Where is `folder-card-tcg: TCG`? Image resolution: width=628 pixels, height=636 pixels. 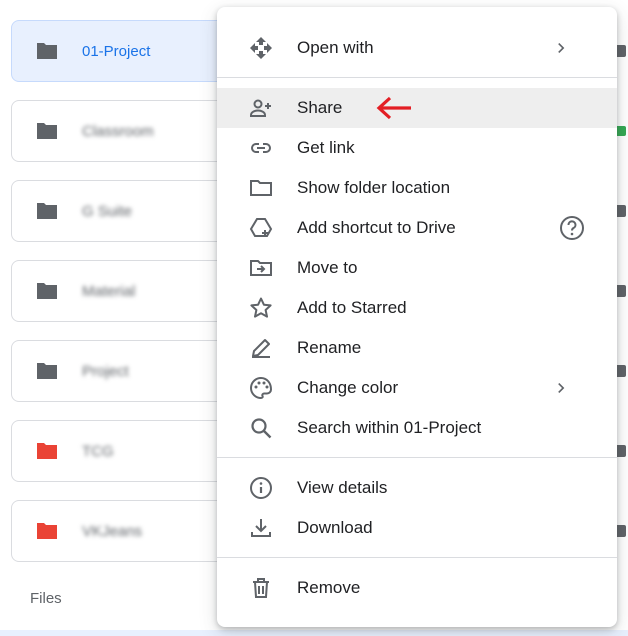
folder-card-tcg: TCG is located at coordinates (121, 451).